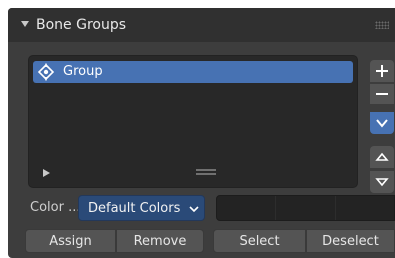  Describe the element at coordinates (46, 173) in the screenshot. I see `triangle-right-icon` at that location.